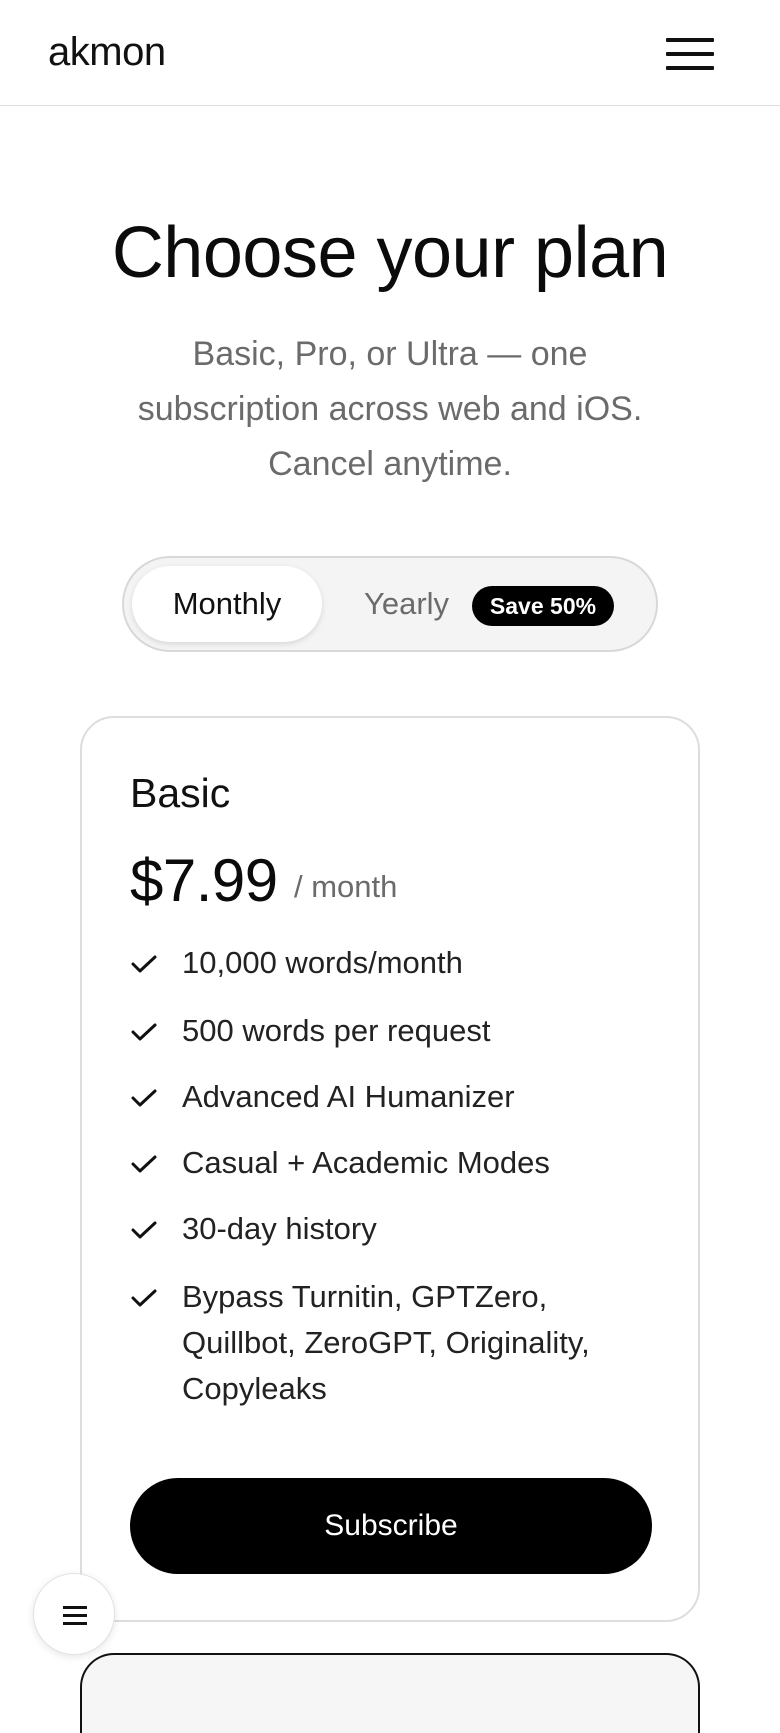 The image size is (780, 1733). Describe the element at coordinates (390, 53) in the screenshot. I see `top-header: akmon` at that location.